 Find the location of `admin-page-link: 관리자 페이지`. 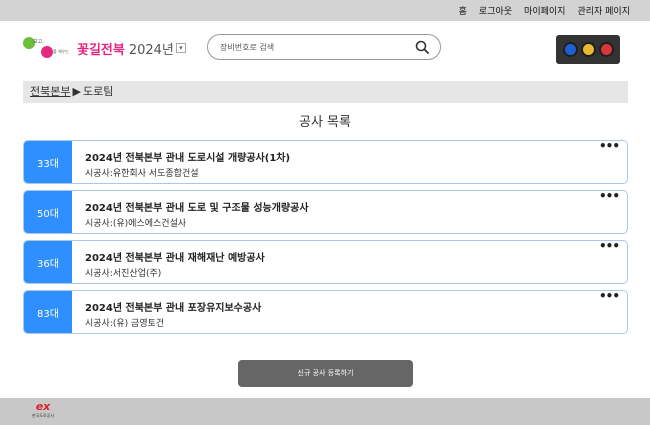

admin-page-link: 관리자 페이지 is located at coordinates (603, 10).